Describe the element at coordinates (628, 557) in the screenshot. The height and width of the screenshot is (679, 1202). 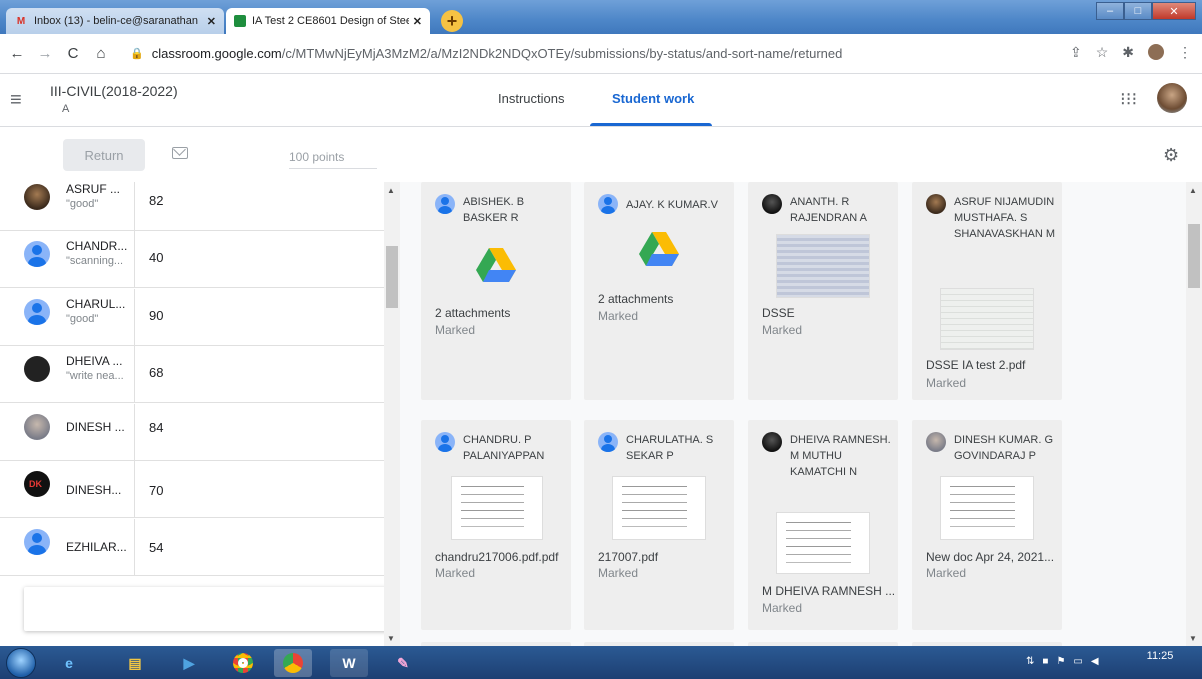
I see `attachment-label: 217007.pdf` at that location.